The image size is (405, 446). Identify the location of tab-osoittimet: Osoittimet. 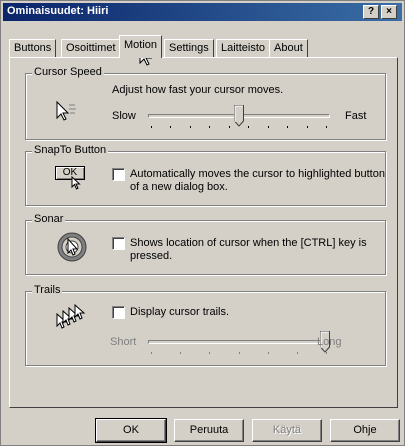
(91, 48).